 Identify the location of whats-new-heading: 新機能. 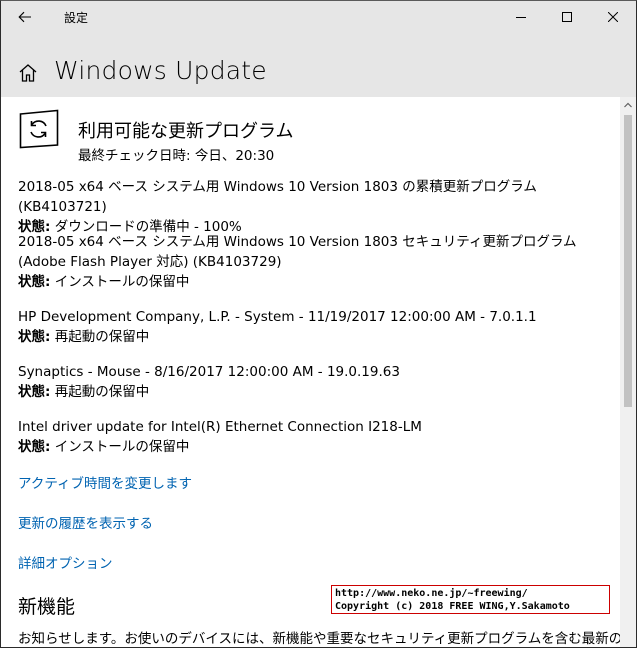
(47, 607).